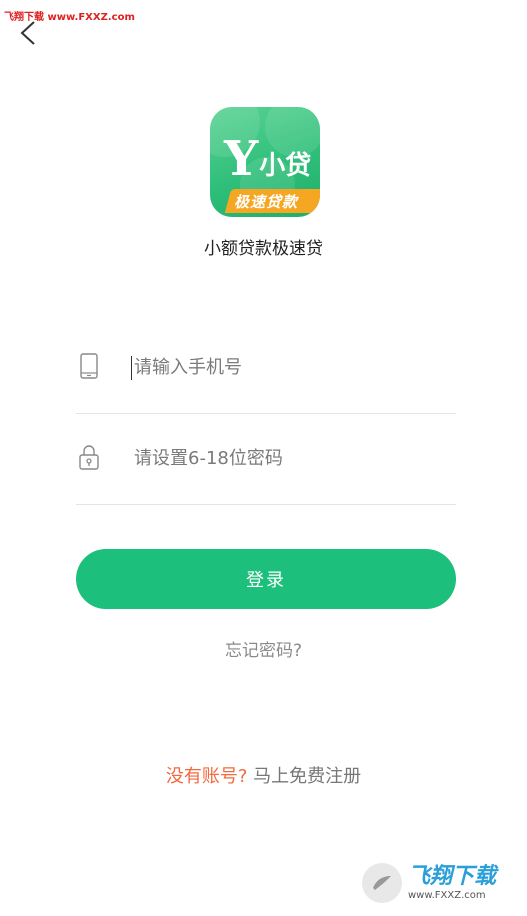 This screenshot has height=916, width=527. I want to click on watermark-logo-icon, so click(382, 883).